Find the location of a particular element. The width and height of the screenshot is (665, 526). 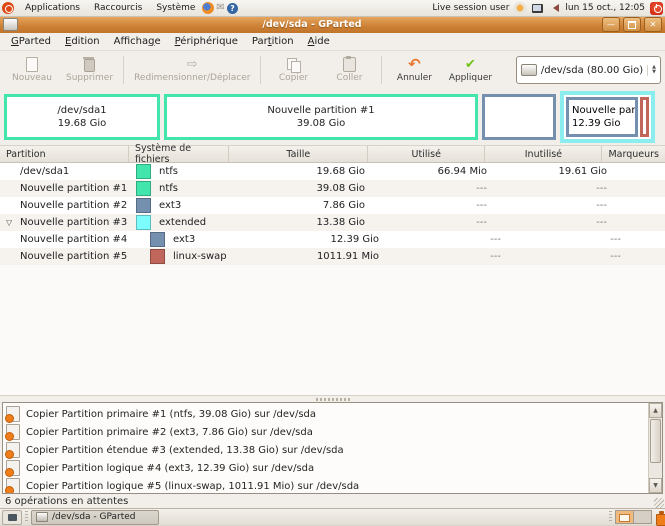

visual-partition-4: Nouvelle partition #4 12.39 Gio is located at coordinates (602, 117).